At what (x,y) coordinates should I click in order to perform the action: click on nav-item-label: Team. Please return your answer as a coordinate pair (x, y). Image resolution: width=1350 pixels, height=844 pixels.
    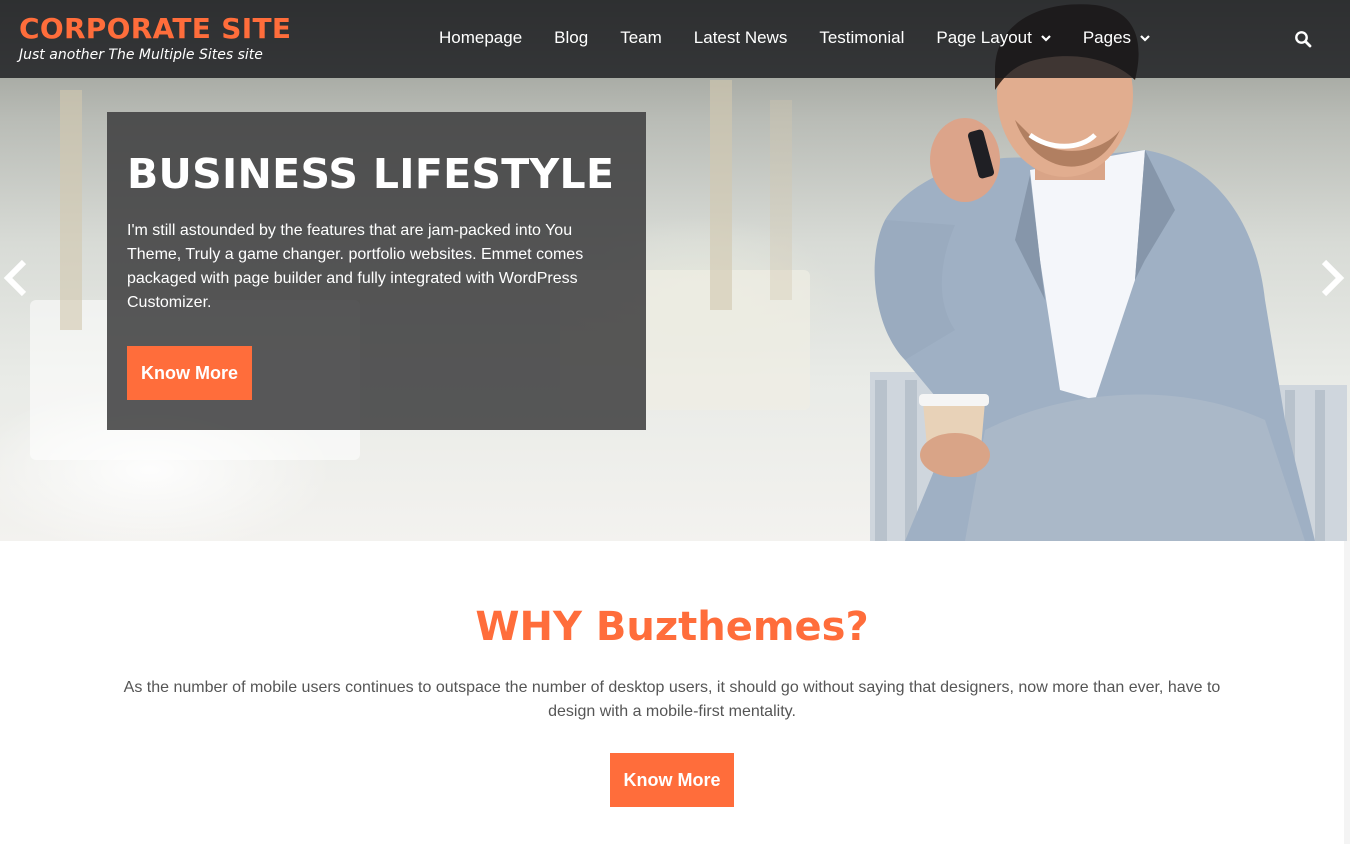
    Looking at the image, I should click on (641, 37).